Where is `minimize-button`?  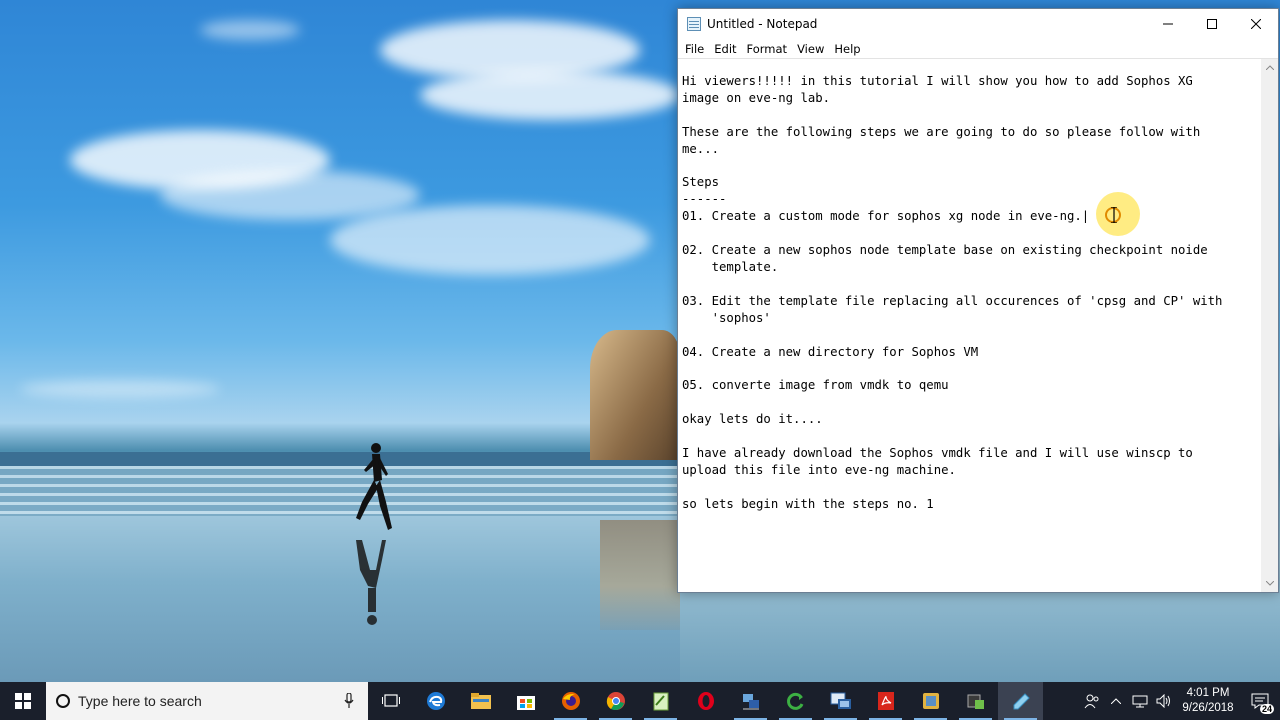 minimize-button is located at coordinates (1168, 24).